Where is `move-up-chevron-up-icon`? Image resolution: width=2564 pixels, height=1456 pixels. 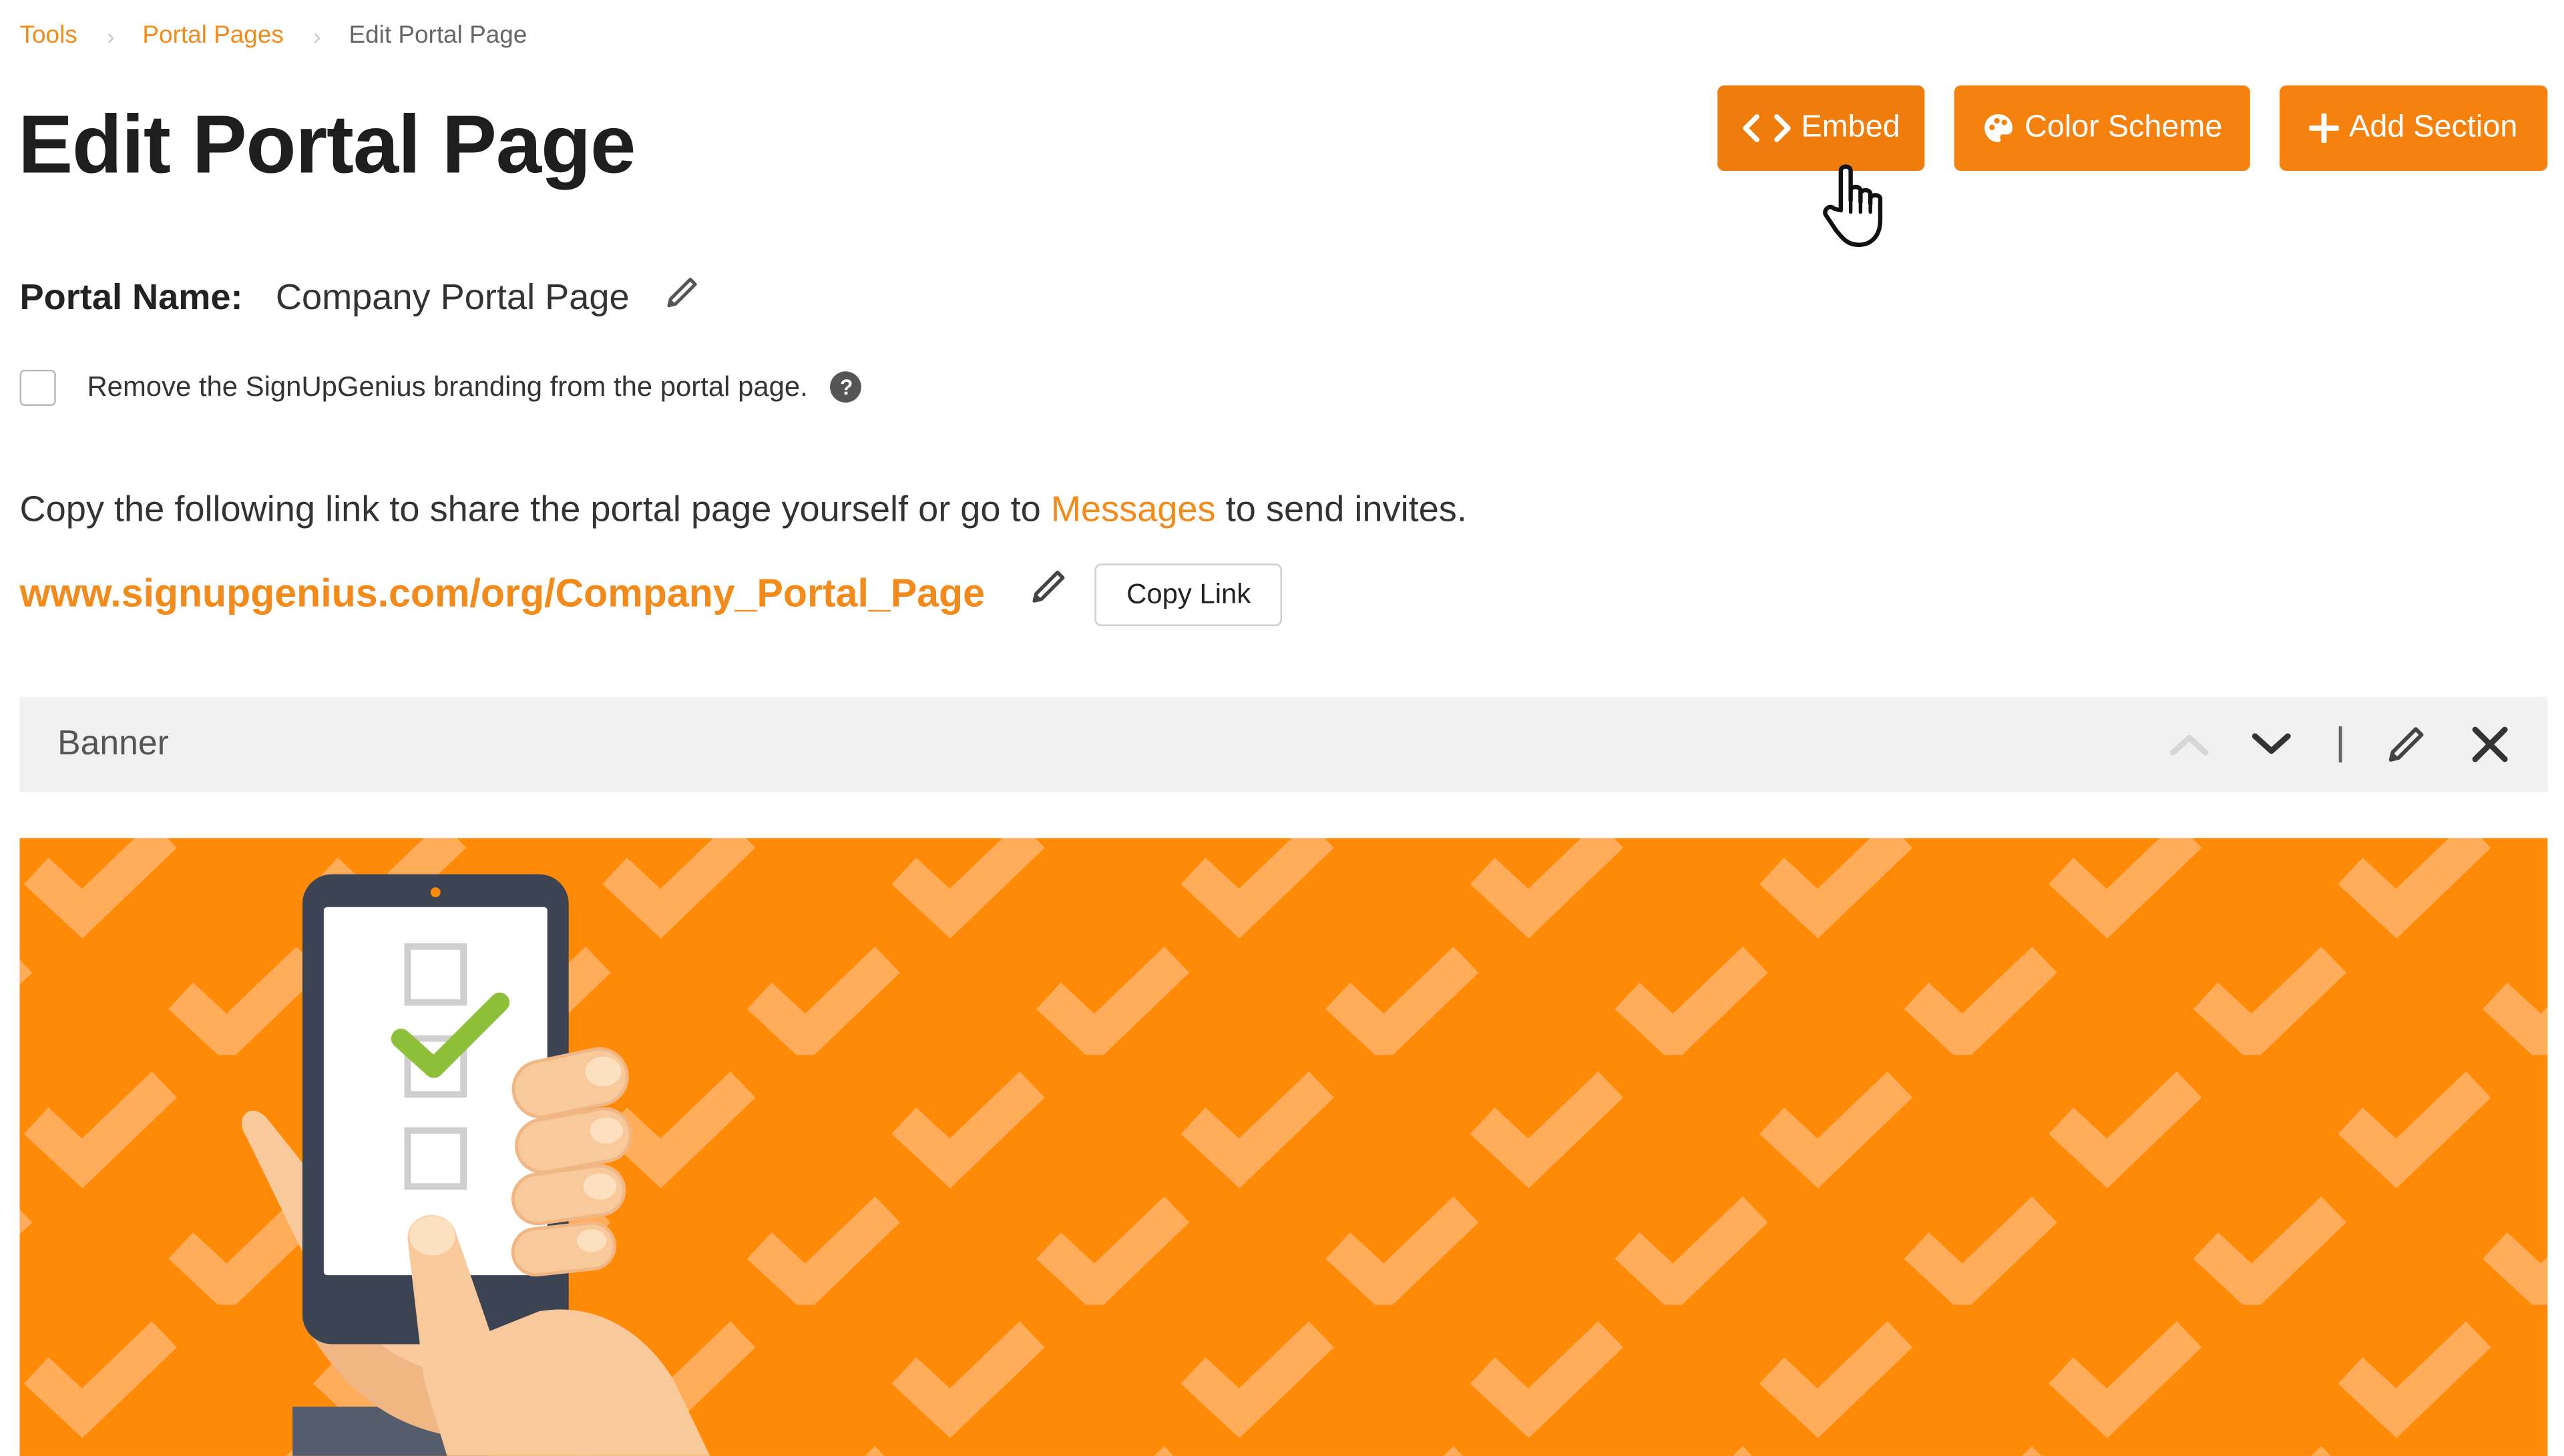
move-up-chevron-up-icon is located at coordinates (2189, 744).